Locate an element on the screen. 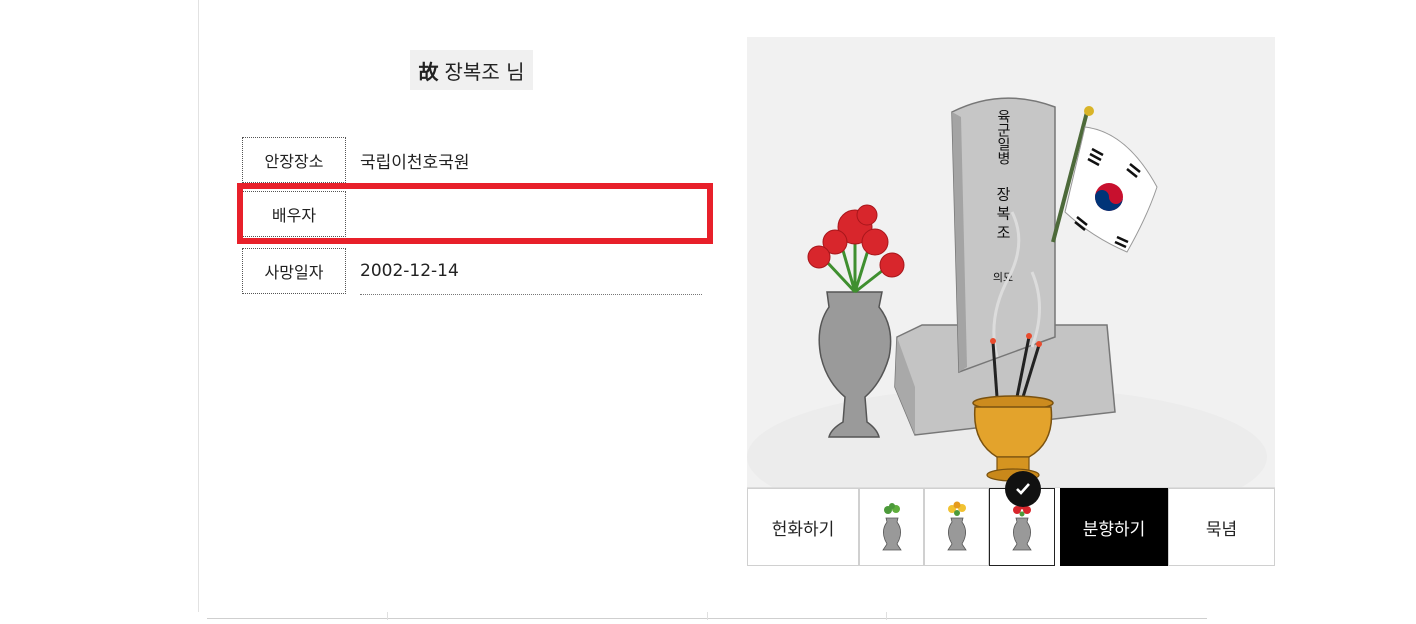 This screenshot has width=1416, height=624. left-divider is located at coordinates (198, 306).